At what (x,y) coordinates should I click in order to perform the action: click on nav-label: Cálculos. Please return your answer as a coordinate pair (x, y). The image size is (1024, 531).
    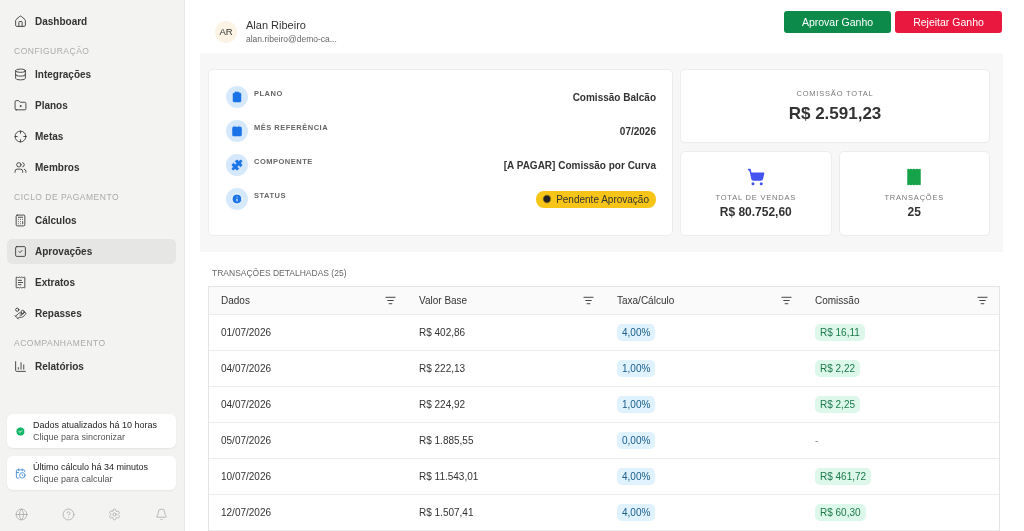
    Looking at the image, I should click on (56, 220).